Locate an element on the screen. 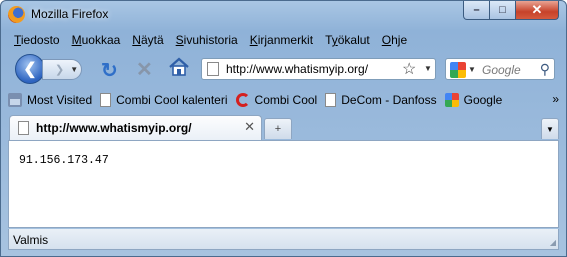 Image resolution: width=567 pixels, height=257 pixels. reload-icon: ↻ is located at coordinates (109, 71).